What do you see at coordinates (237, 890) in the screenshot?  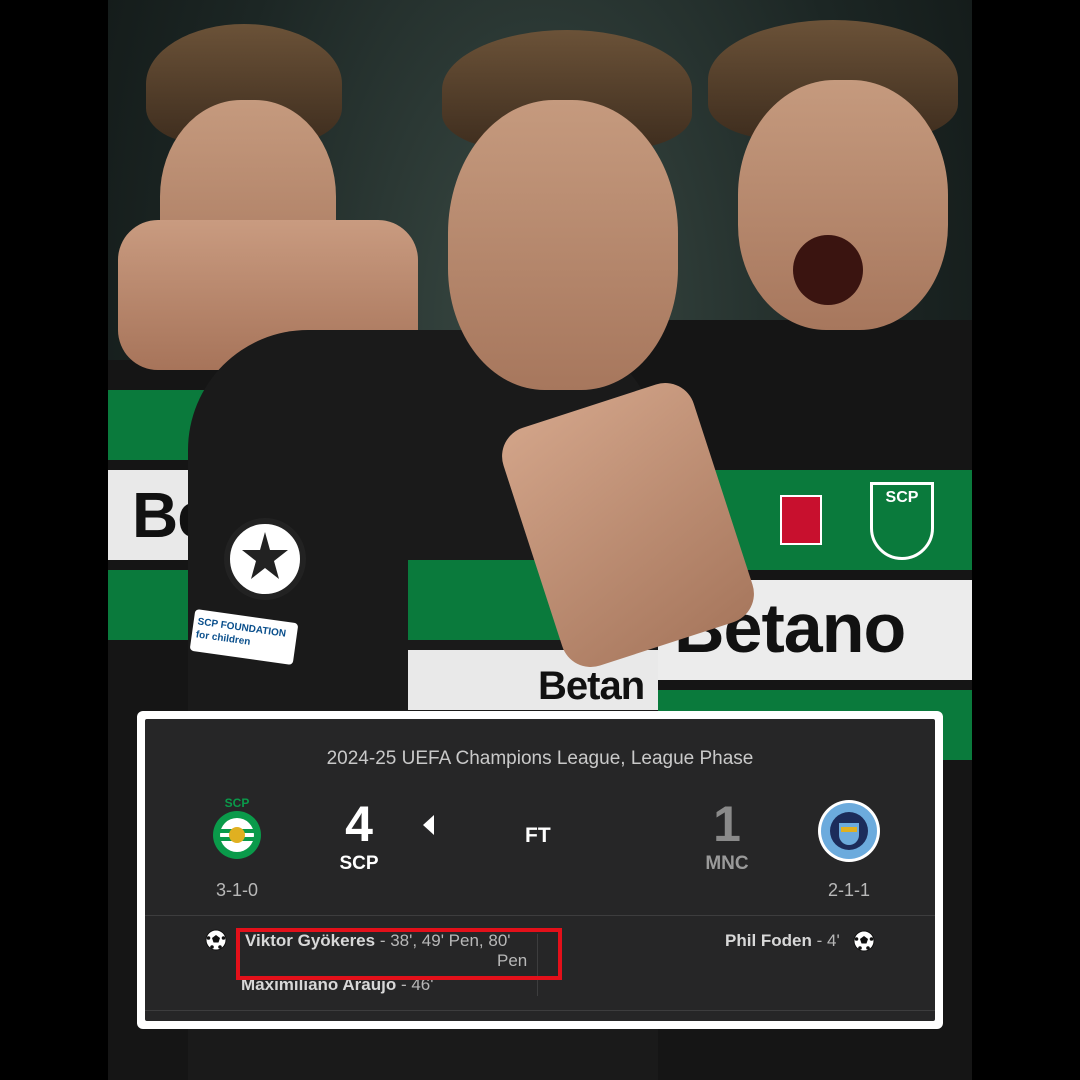 I see `home-record: 3-1-0` at bounding box center [237, 890].